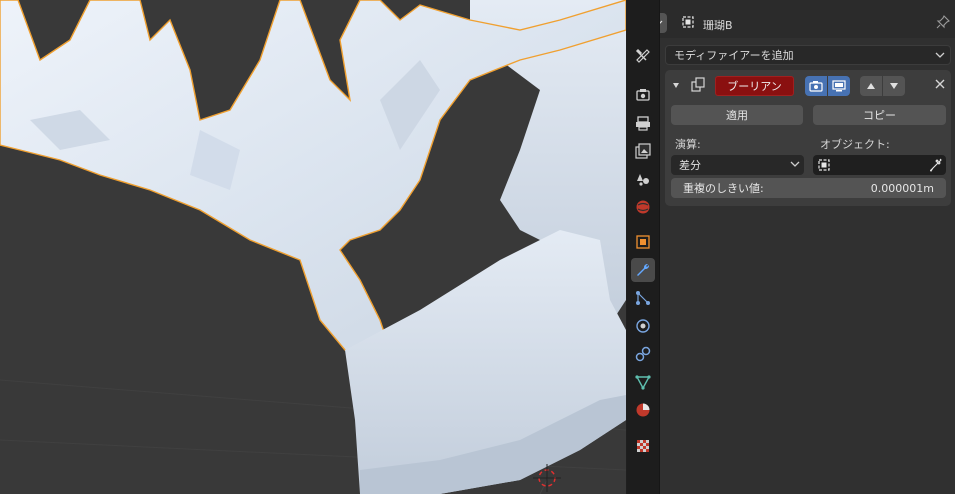 Image resolution: width=955 pixels, height=494 pixels. What do you see at coordinates (936, 165) in the screenshot?
I see `eyedropper-icon` at bounding box center [936, 165].